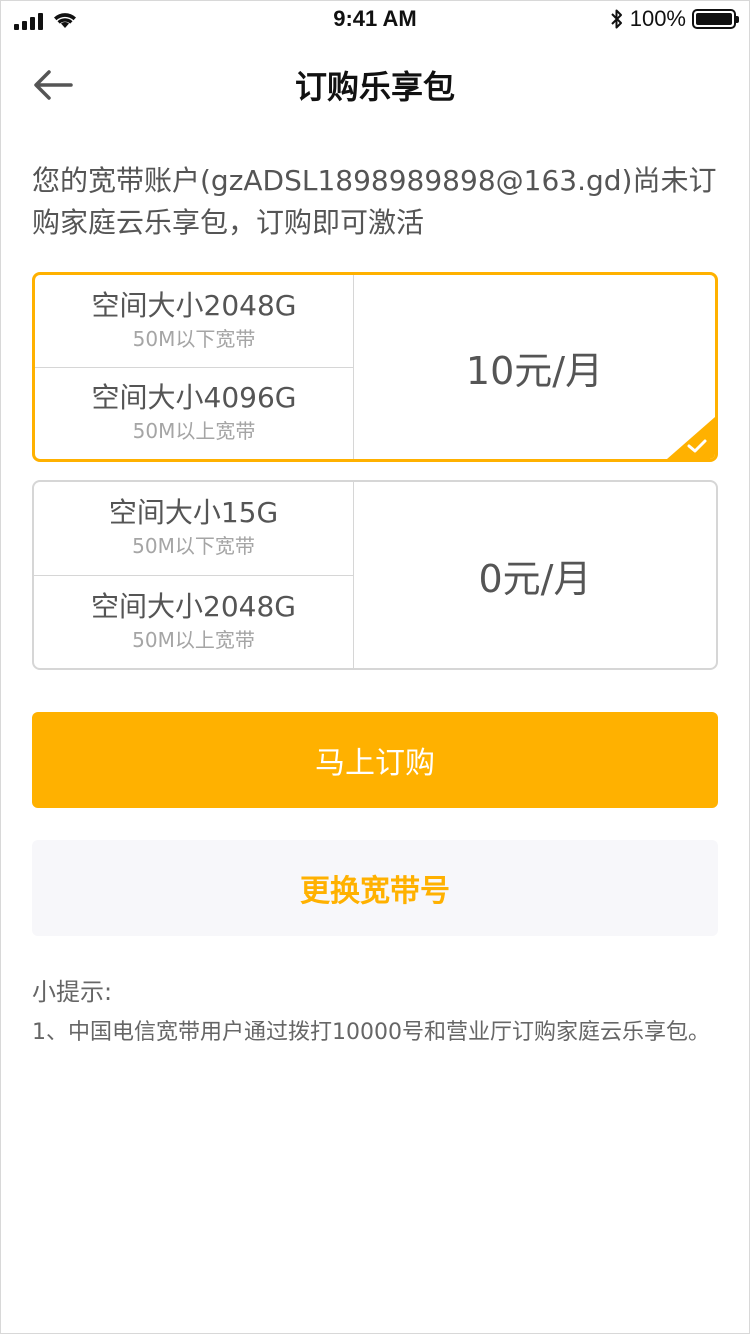 The width and height of the screenshot is (750, 1334). I want to click on battery-percent: 100%, so click(657, 18).